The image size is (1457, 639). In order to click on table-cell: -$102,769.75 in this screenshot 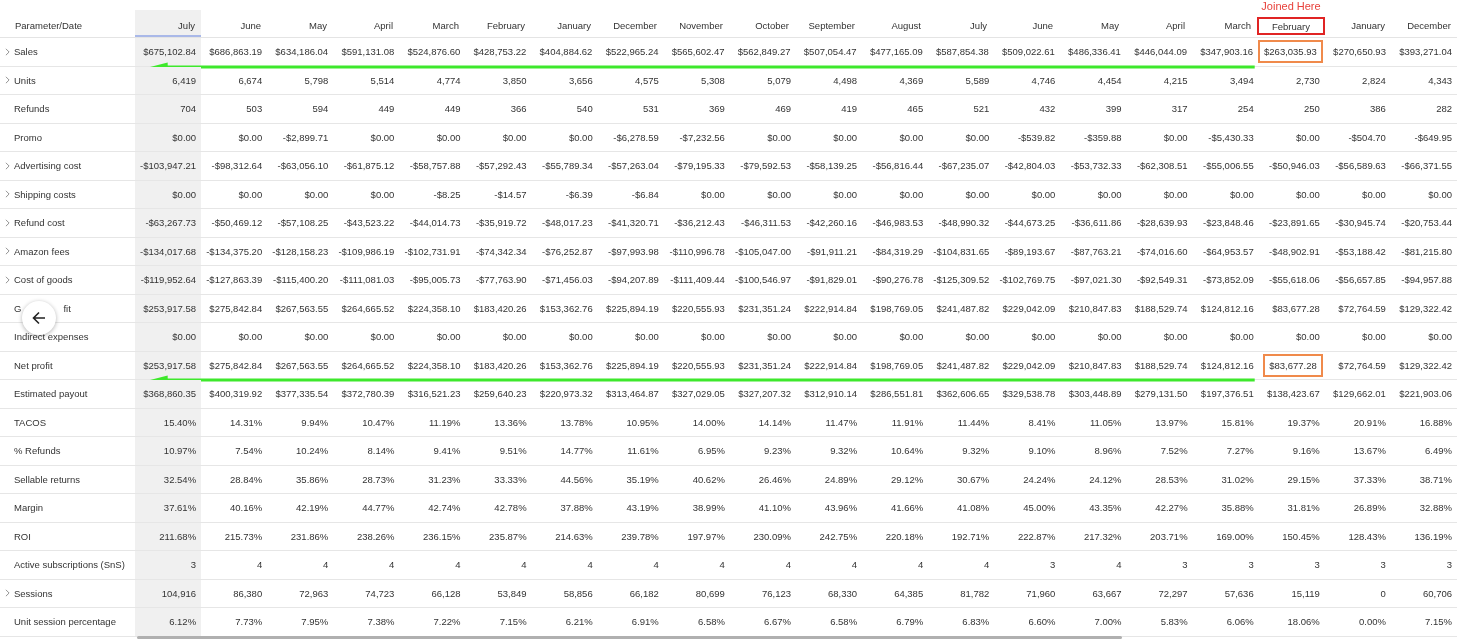, I will do `click(1027, 280)`.